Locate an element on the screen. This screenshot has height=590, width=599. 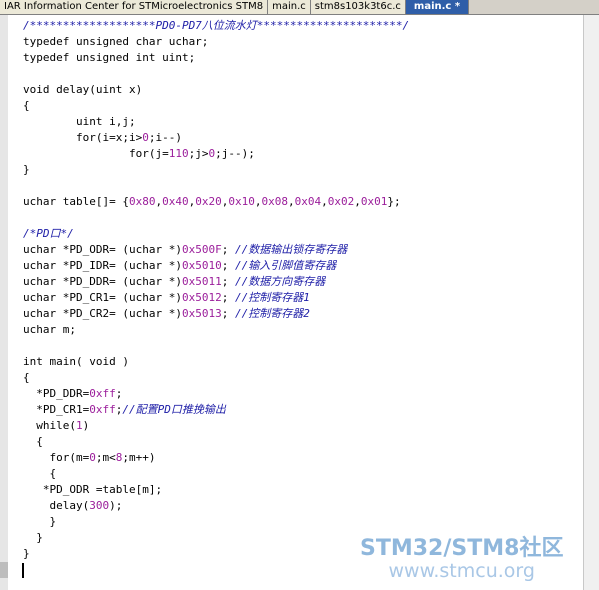
code-line: for(i=x;i>0;i--) is located at coordinates (303, 138).